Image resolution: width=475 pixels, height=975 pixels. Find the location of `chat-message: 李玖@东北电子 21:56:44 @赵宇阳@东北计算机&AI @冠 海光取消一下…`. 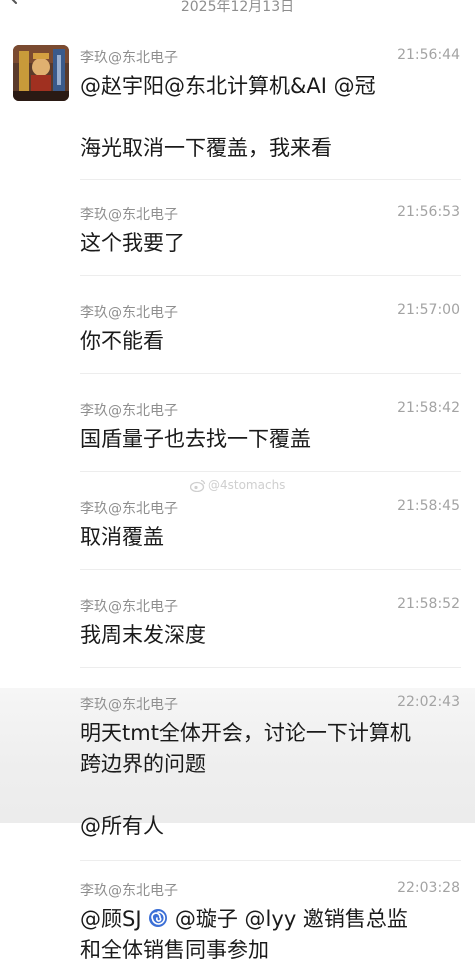

chat-message: 李玖@东北电子 21:56:44 @赵宇阳@东北计算机&AI @冠 海光取消一下… is located at coordinates (271, 105).